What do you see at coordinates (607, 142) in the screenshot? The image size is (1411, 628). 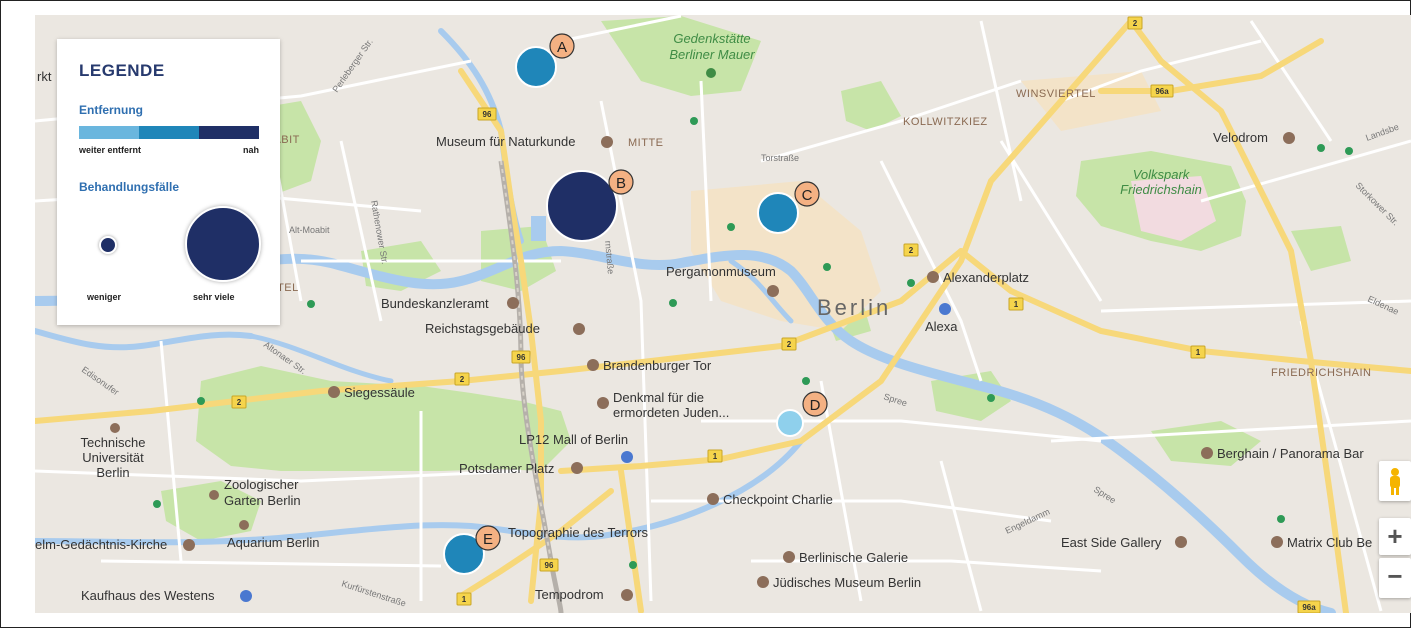 I see `museum-icon` at bounding box center [607, 142].